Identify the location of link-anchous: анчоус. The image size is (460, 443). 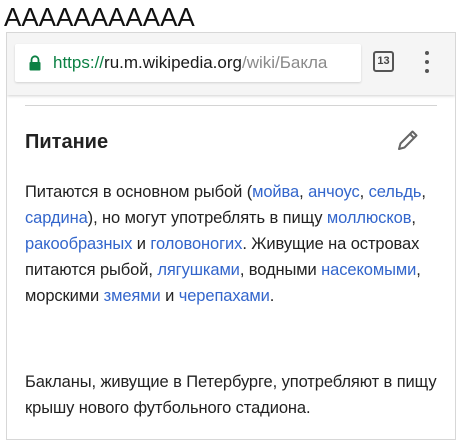
(334, 192).